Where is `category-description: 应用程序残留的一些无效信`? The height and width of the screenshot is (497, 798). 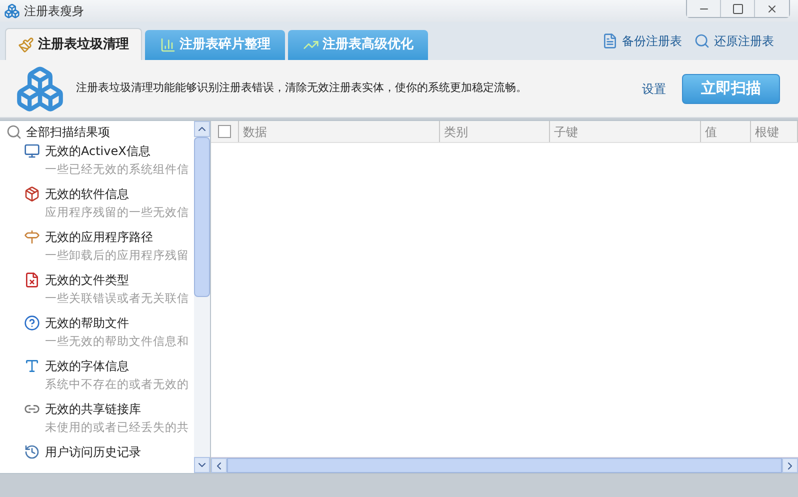
category-description: 应用程序残留的一些无效信 is located at coordinates (117, 212).